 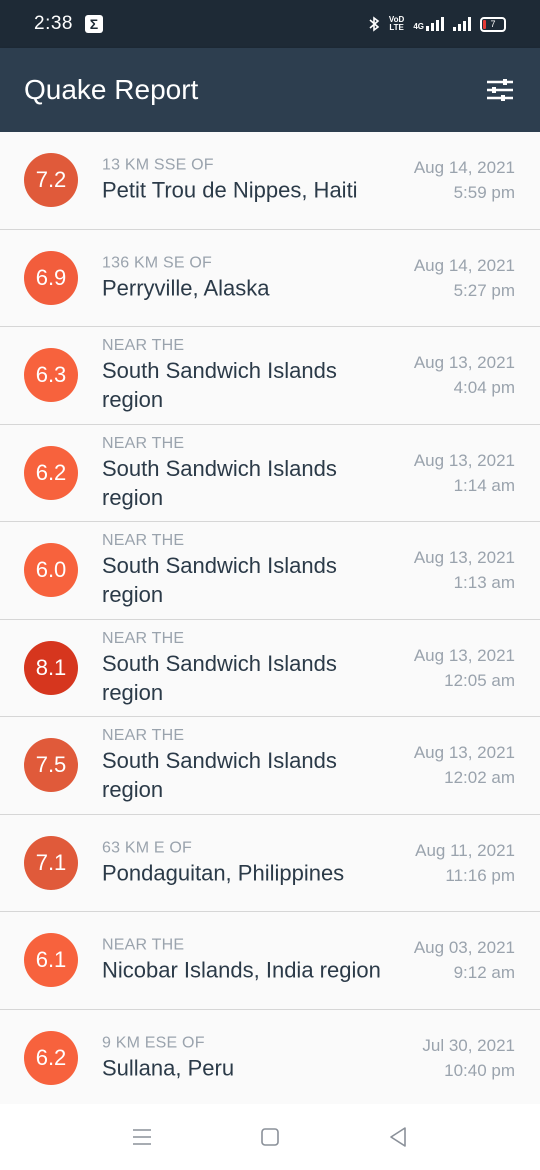 I want to click on status-bar: 2:38 Σ VoD LTE 4G 7, so click(x=270, y=24).